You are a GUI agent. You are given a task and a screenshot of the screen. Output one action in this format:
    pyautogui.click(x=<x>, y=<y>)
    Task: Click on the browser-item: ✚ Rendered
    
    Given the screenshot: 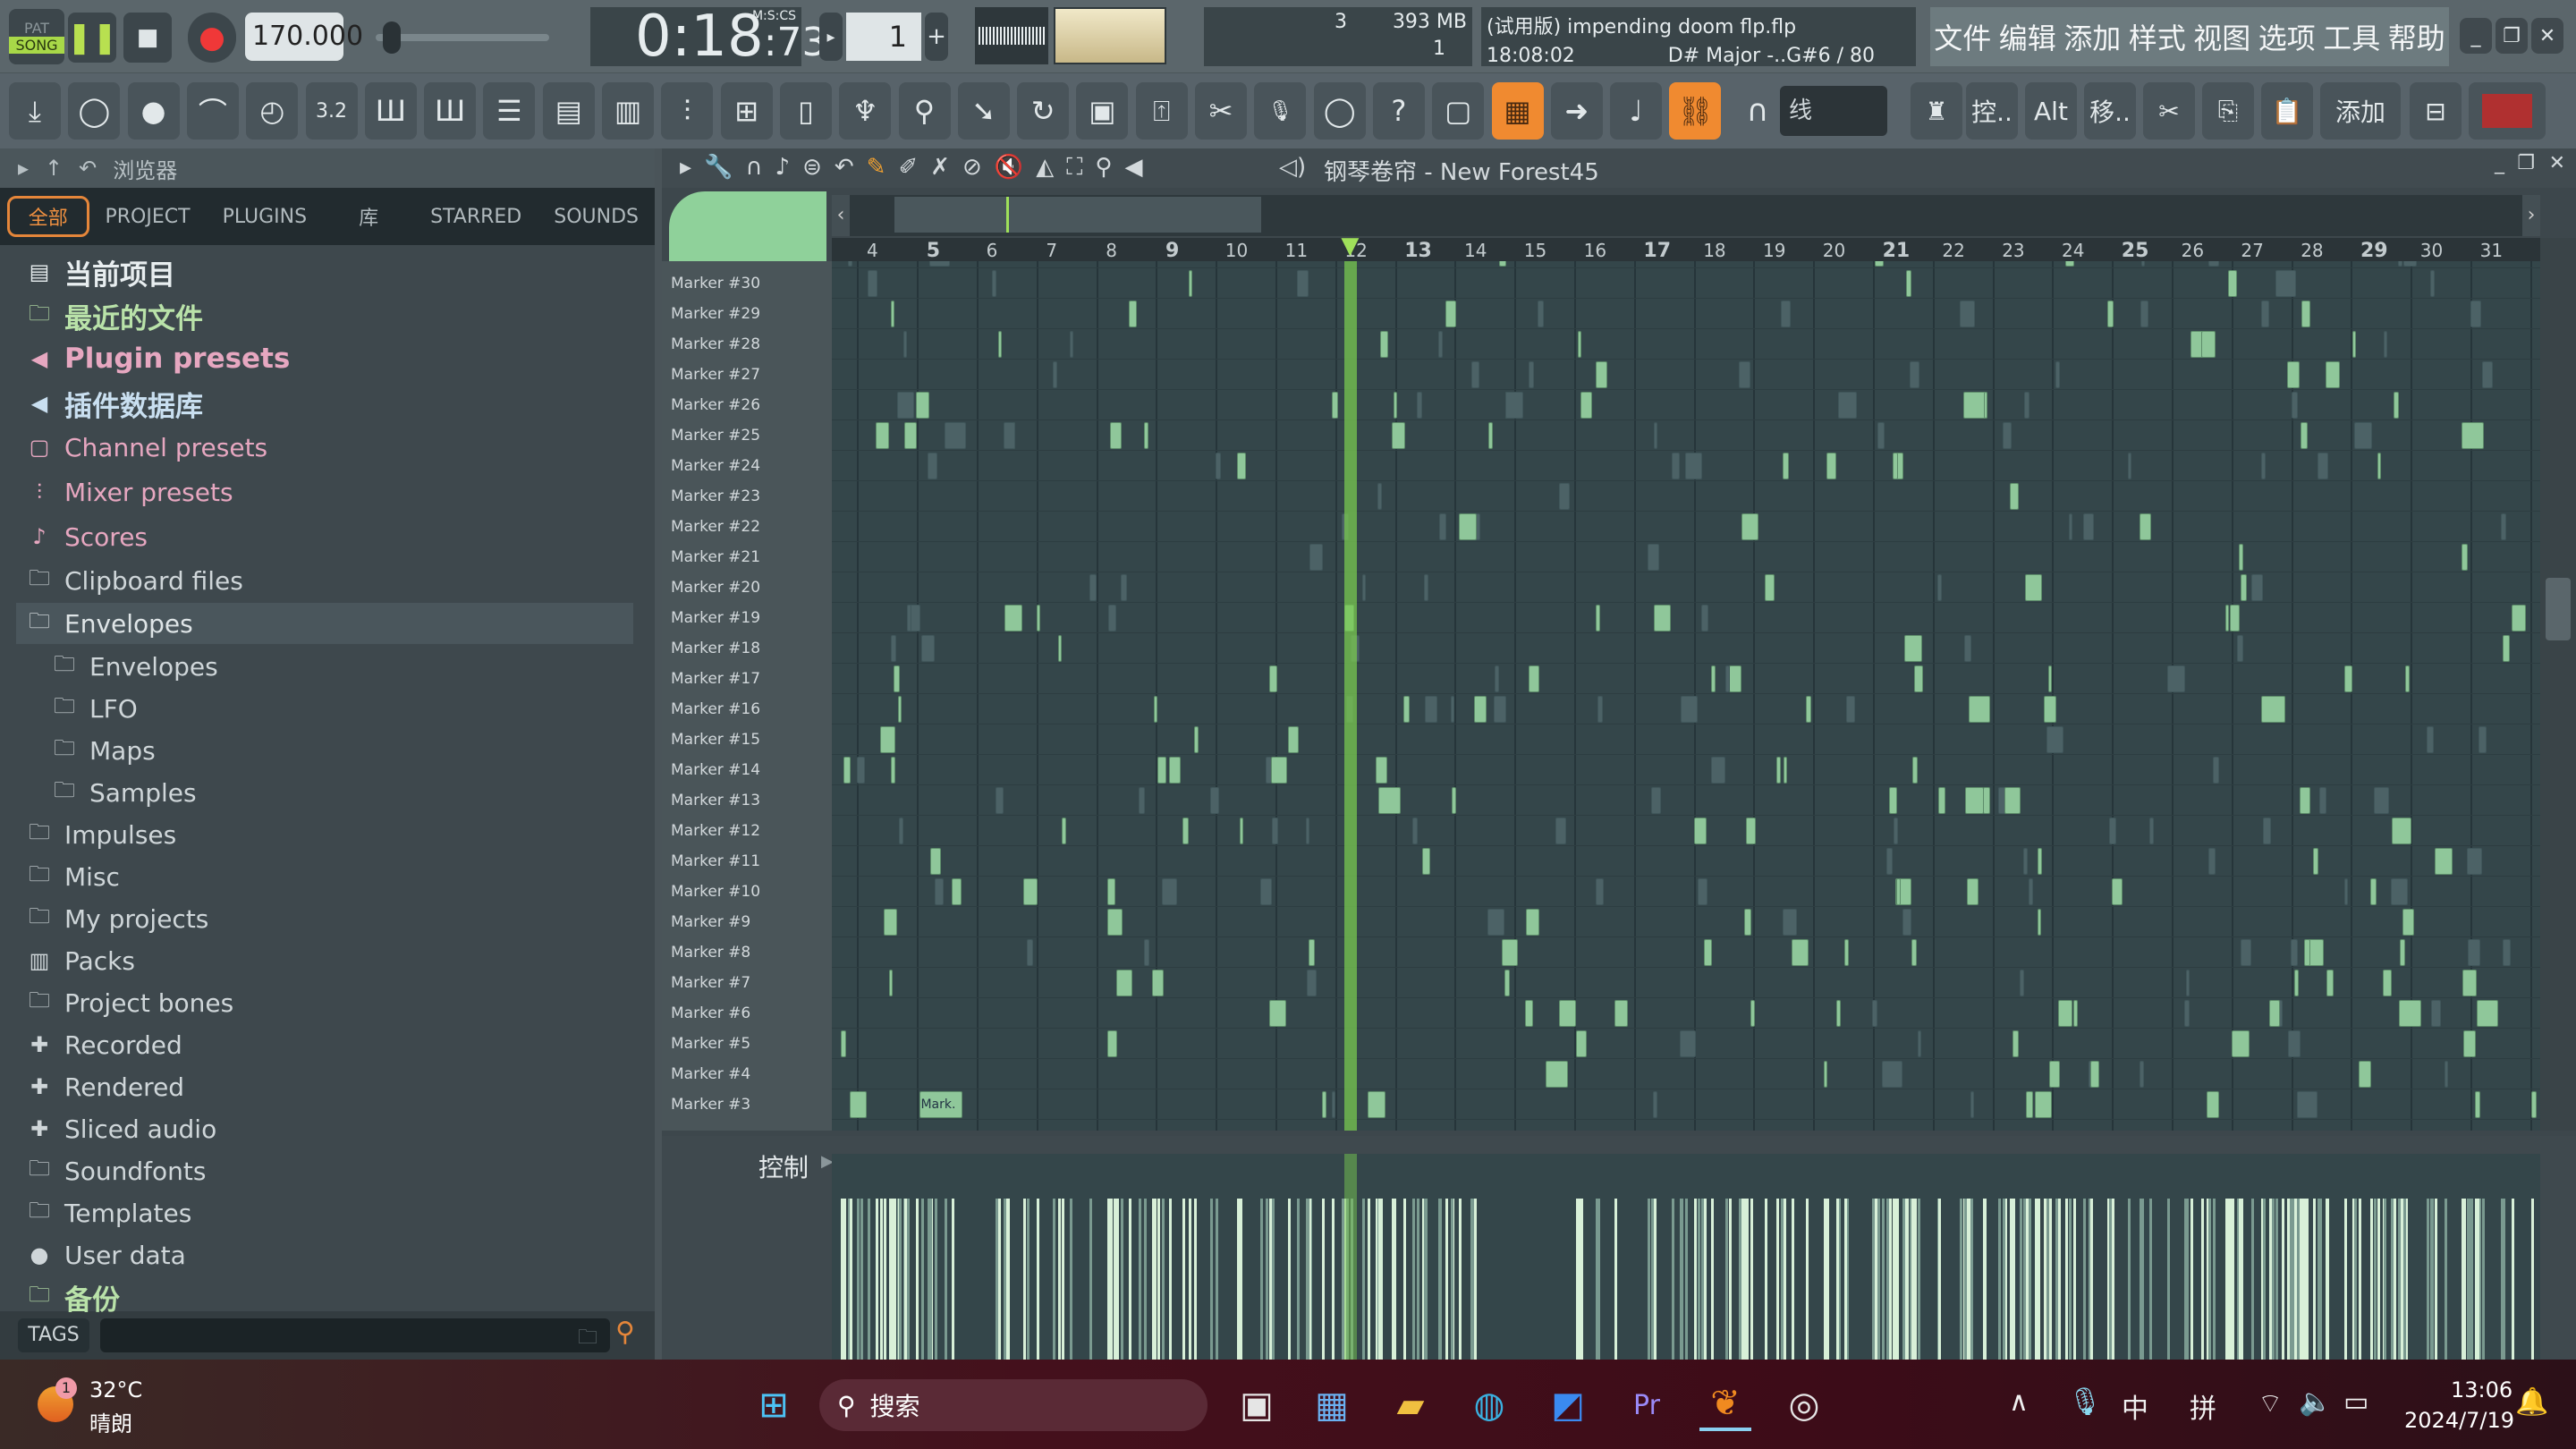 What is the action you would take?
    pyautogui.click(x=335, y=1086)
    